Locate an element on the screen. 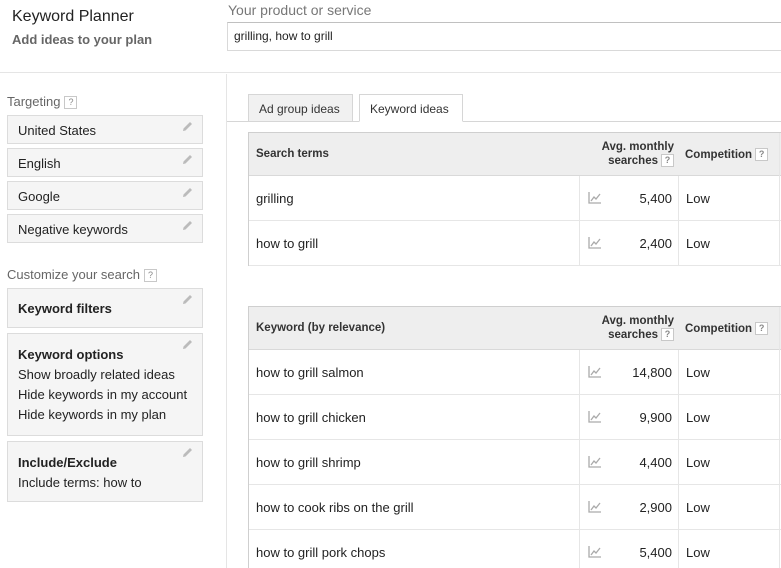 Image resolution: width=781 pixels, height=568 pixels. table-row: grilling 5,400 Low is located at coordinates (515, 198).